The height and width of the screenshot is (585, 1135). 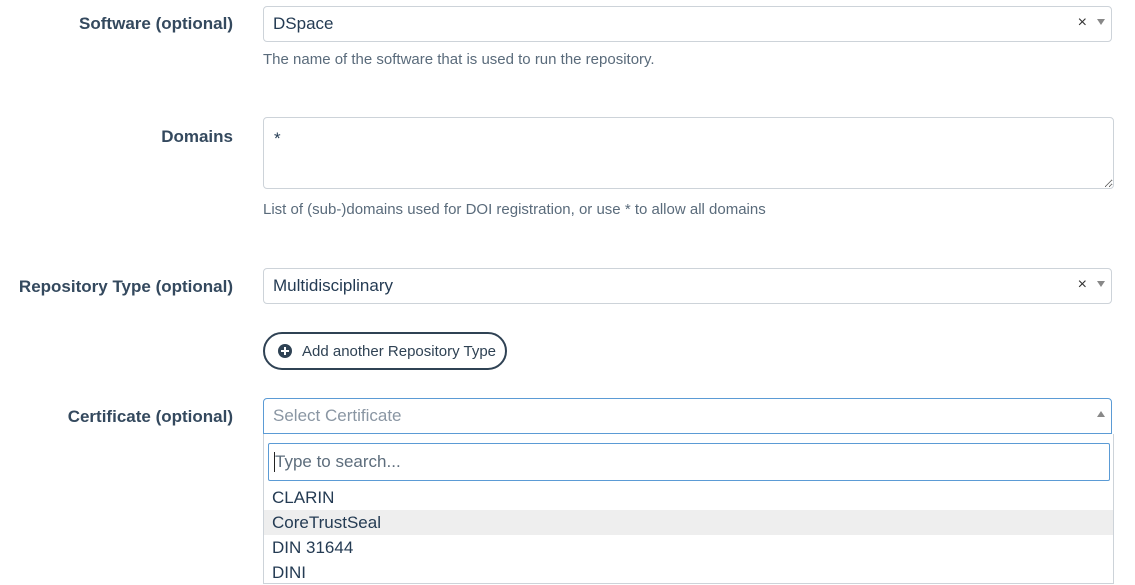 What do you see at coordinates (285, 351) in the screenshot?
I see `plus-circle-icon` at bounding box center [285, 351].